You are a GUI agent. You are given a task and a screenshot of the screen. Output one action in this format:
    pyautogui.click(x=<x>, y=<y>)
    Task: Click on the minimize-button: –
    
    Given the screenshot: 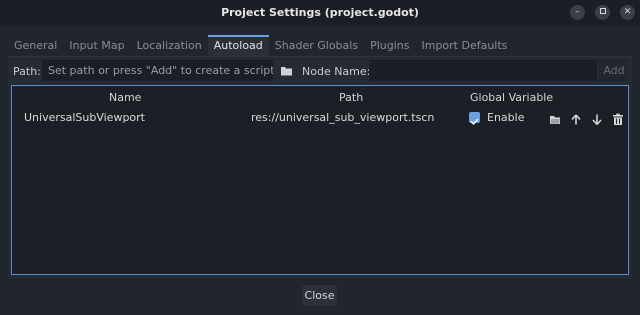 What is the action you would take?
    pyautogui.click(x=577, y=12)
    